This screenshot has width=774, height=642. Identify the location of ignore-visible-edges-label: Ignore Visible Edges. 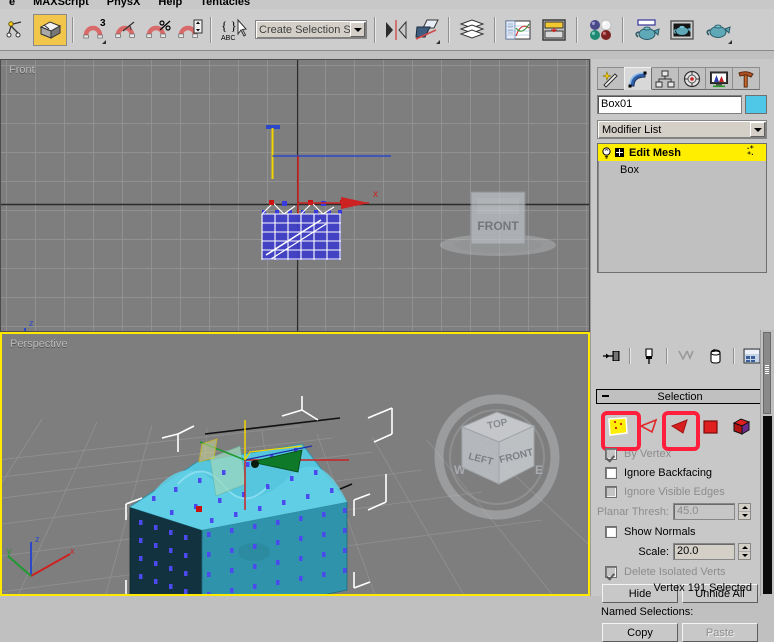
(674, 491).